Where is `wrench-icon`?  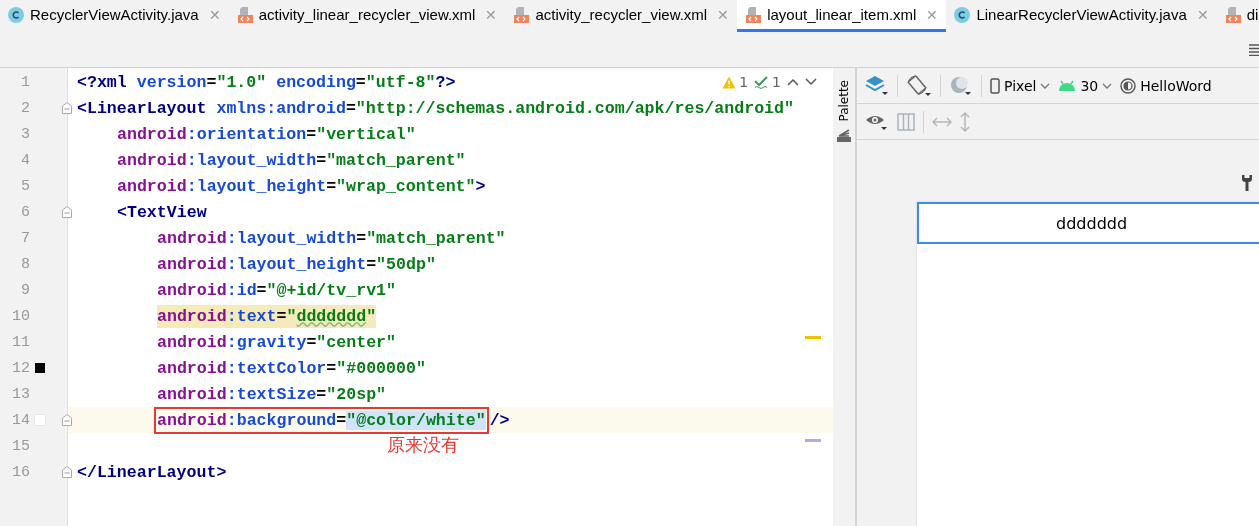
wrench-icon is located at coordinates (1247, 183).